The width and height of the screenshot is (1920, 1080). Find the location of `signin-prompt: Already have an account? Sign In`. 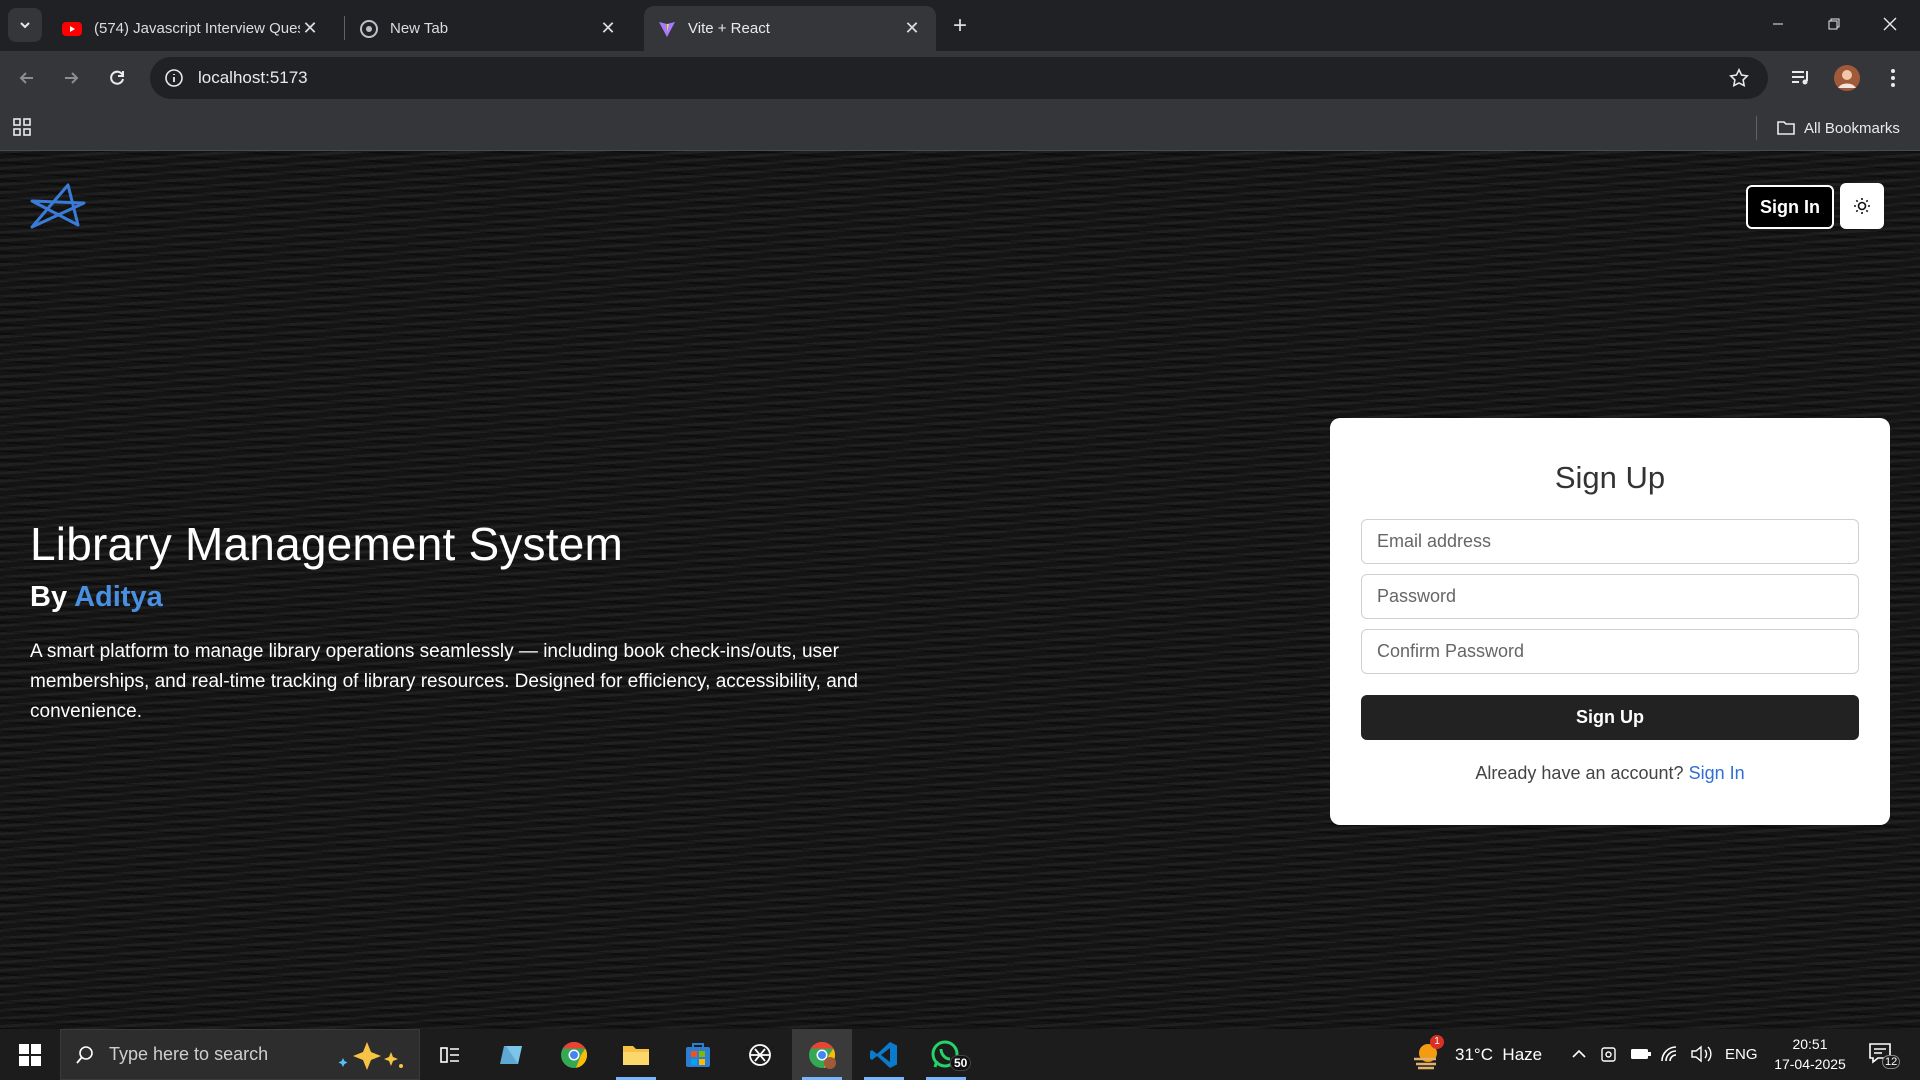

signin-prompt: Already have an account? Sign In is located at coordinates (1610, 773).